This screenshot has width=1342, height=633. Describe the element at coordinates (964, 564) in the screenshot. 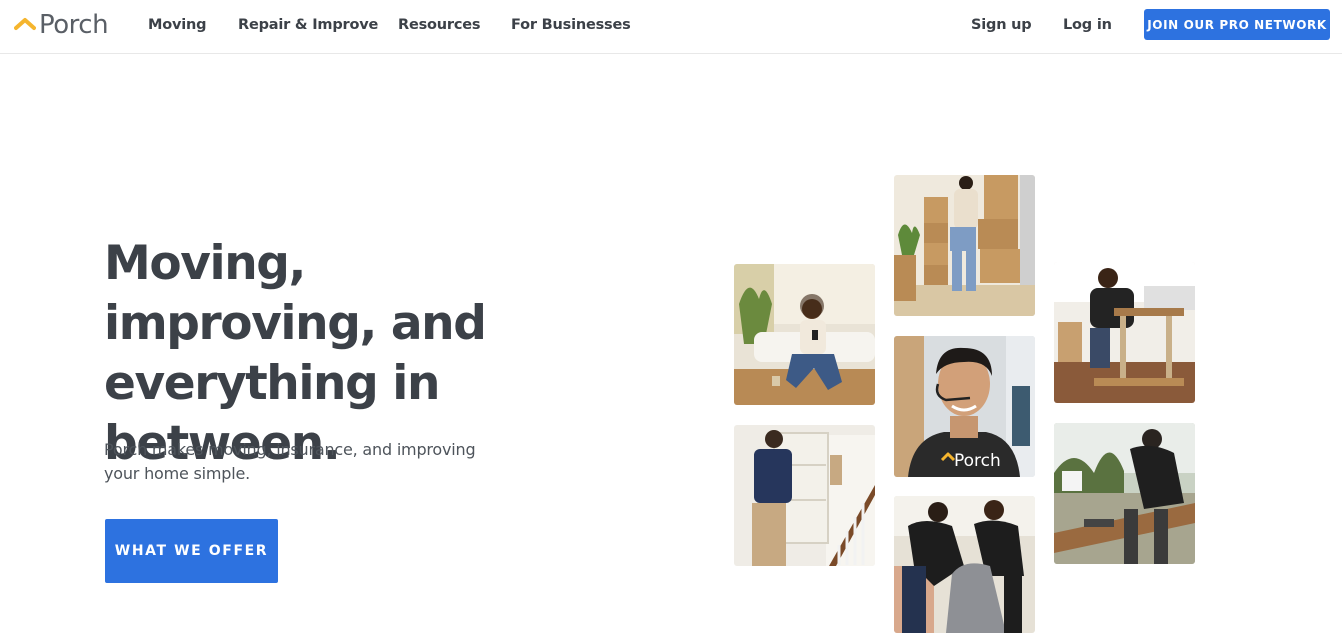

I see `photo-movers-wrapping` at that location.